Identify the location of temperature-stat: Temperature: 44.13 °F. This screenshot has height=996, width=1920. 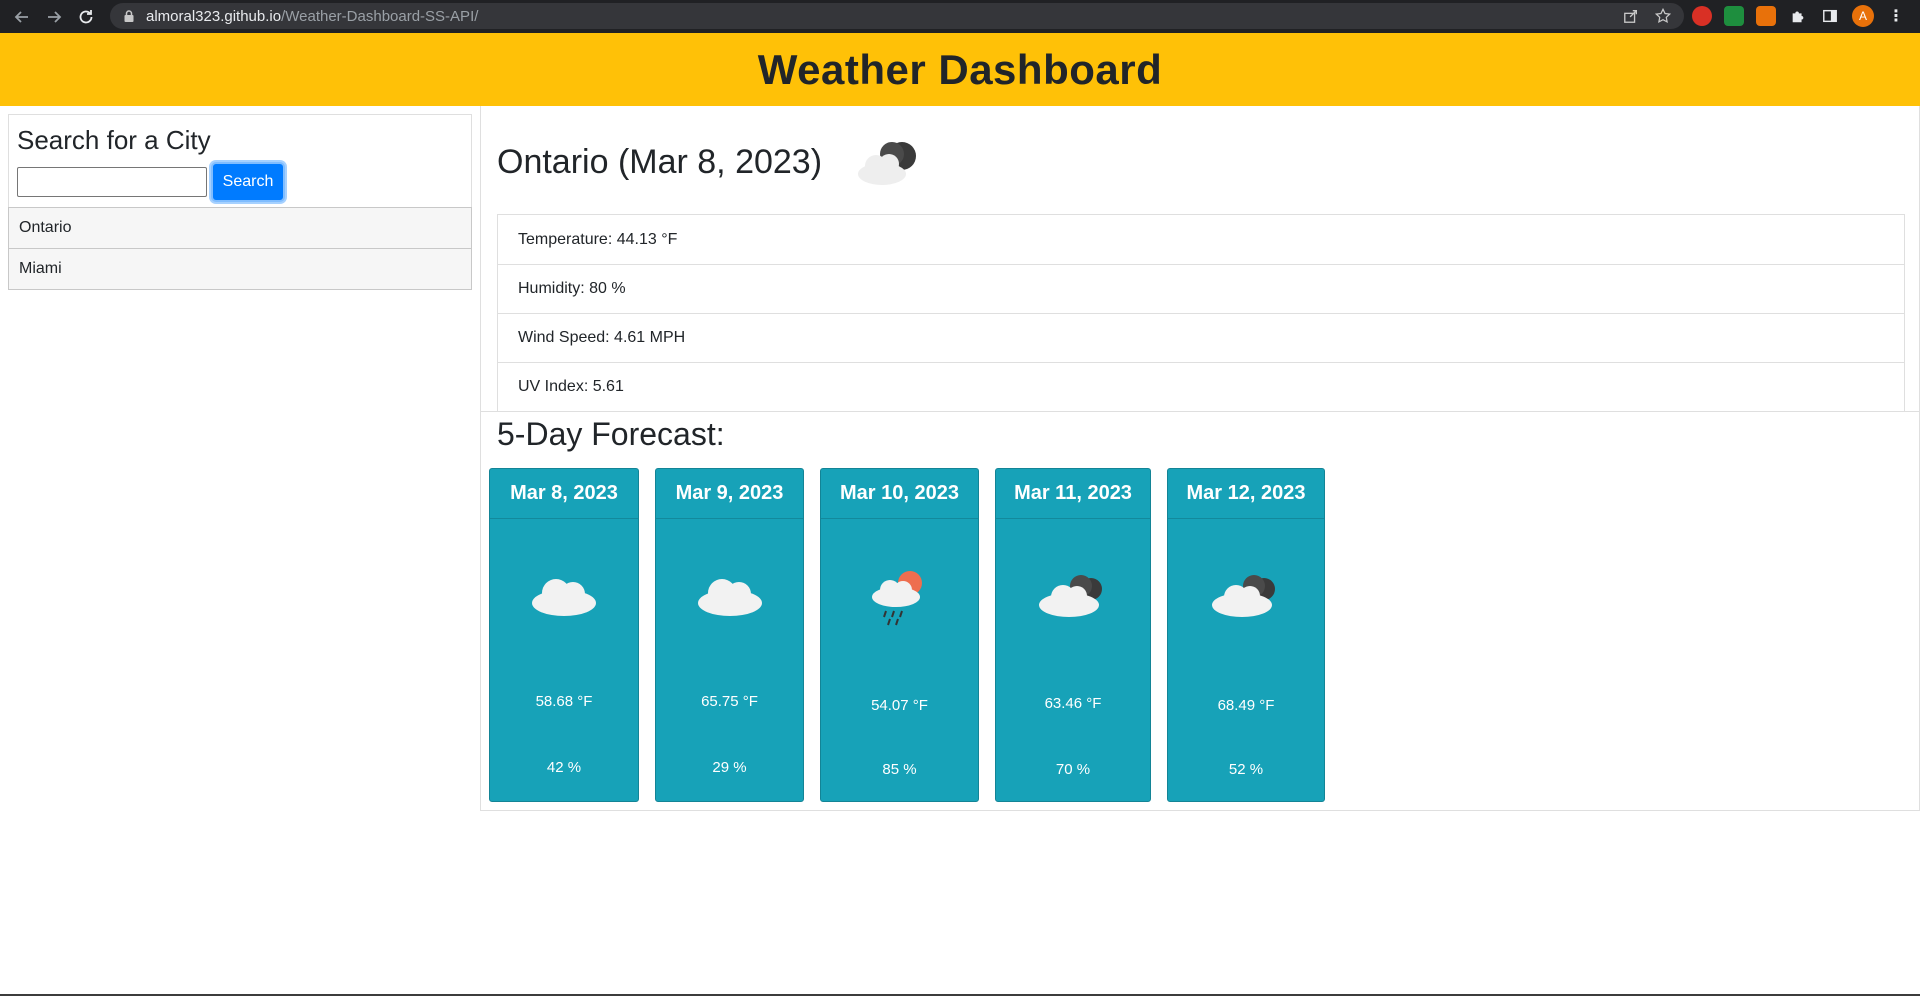
(598, 239).